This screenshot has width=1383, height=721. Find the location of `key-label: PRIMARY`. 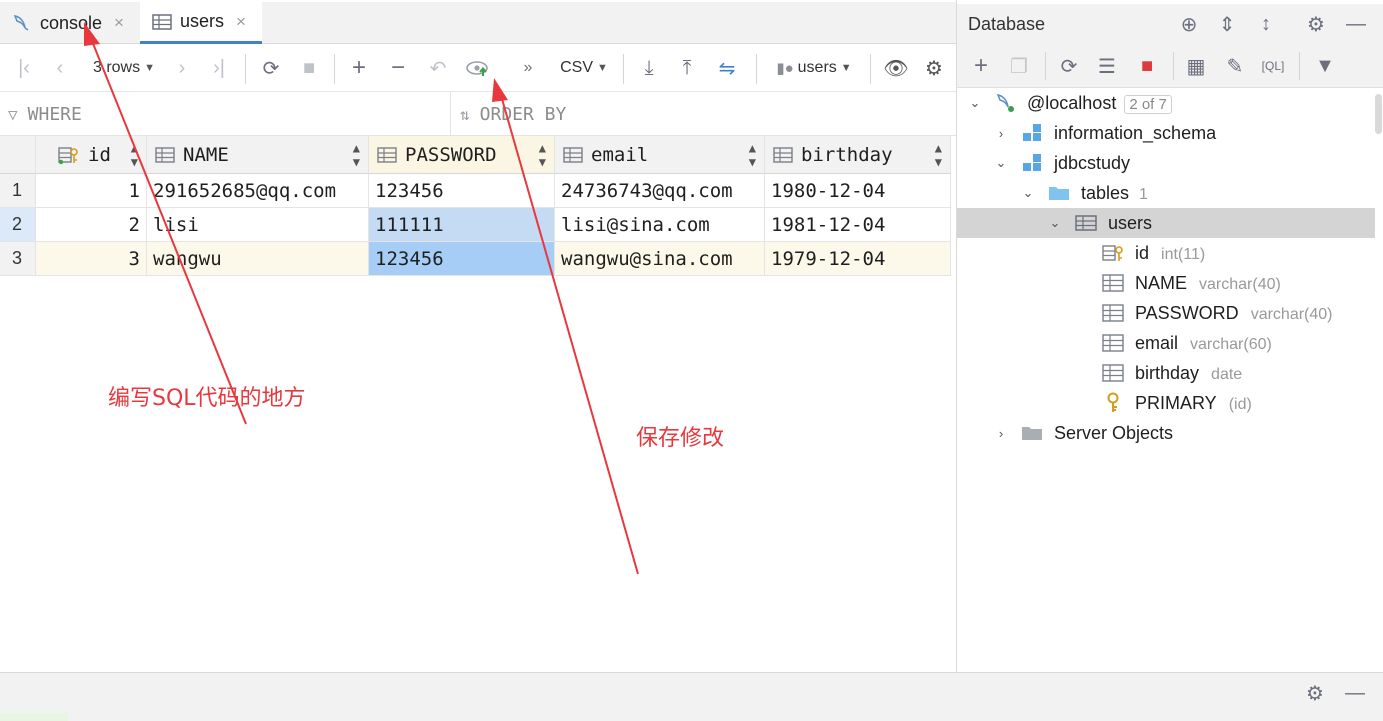

key-label: PRIMARY is located at coordinates (1176, 402).